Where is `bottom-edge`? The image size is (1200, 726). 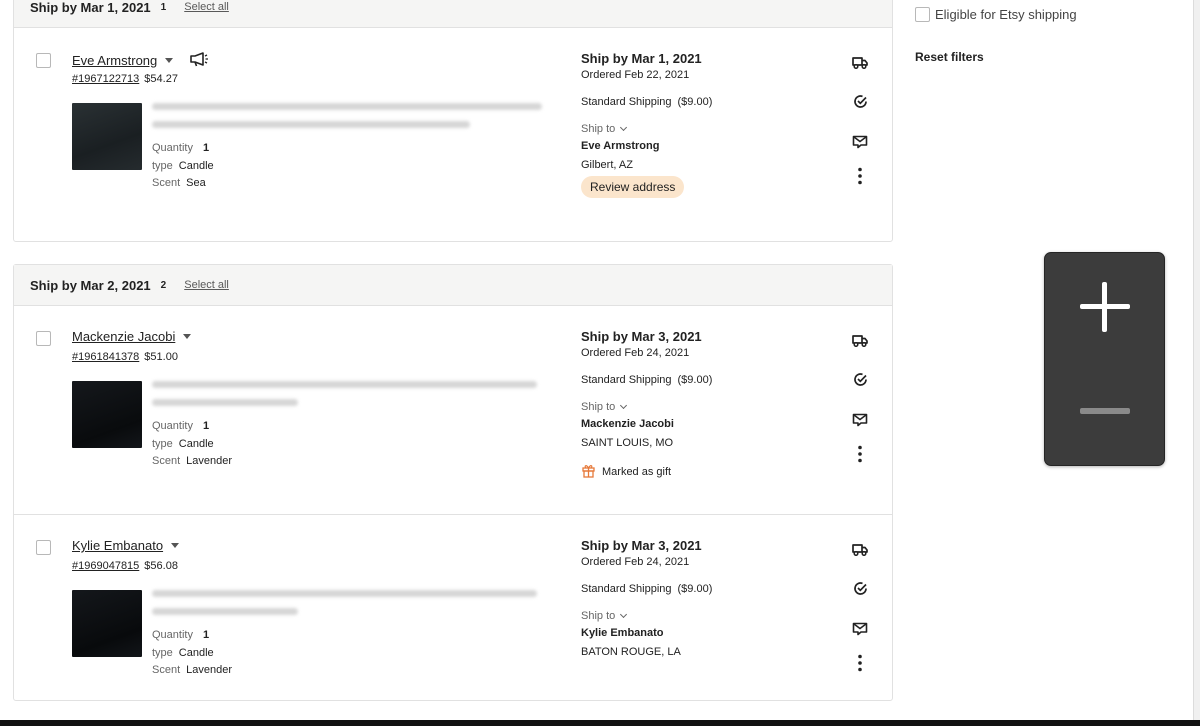
bottom-edge is located at coordinates (600, 723).